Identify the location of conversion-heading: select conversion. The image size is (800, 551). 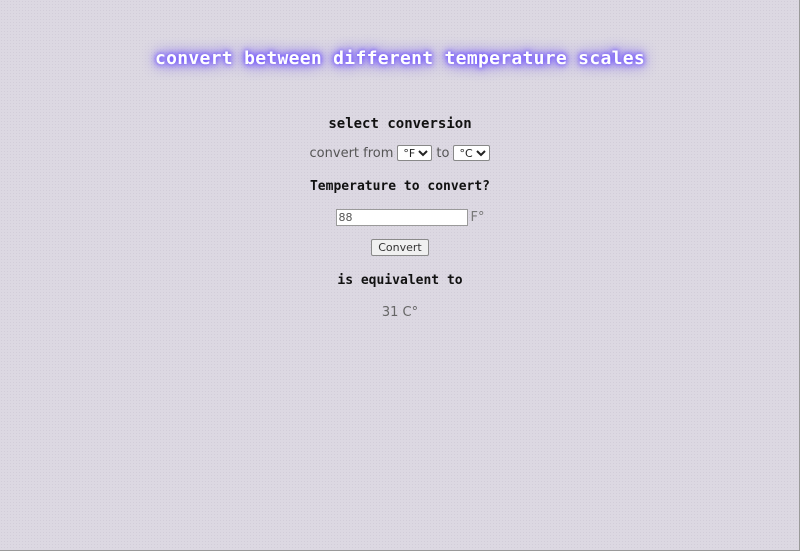
(400, 124).